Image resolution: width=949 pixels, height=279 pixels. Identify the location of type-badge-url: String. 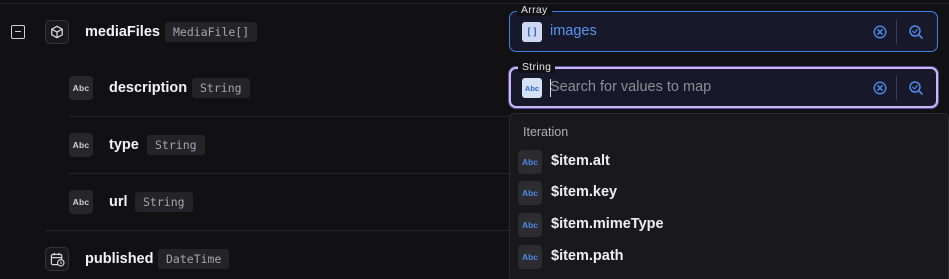
(164, 202).